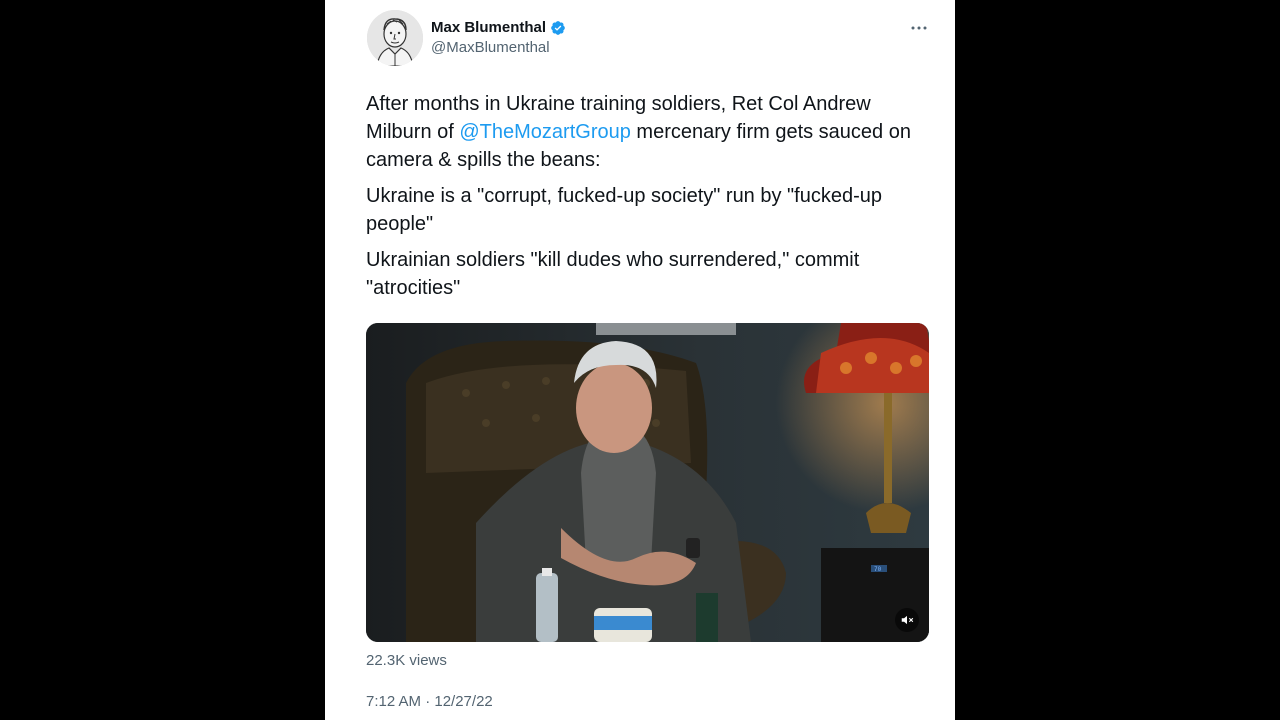 The width and height of the screenshot is (1280, 720). I want to click on more-icon, so click(919, 28).